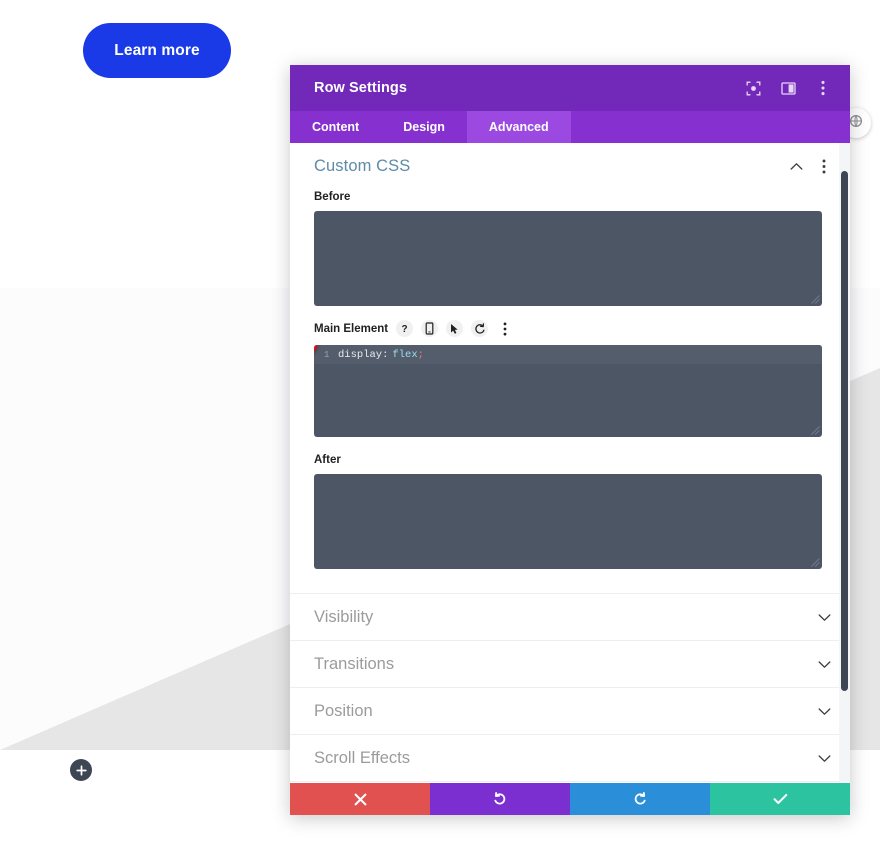 This screenshot has height=842, width=880. I want to click on code-value: flex, so click(405, 354).